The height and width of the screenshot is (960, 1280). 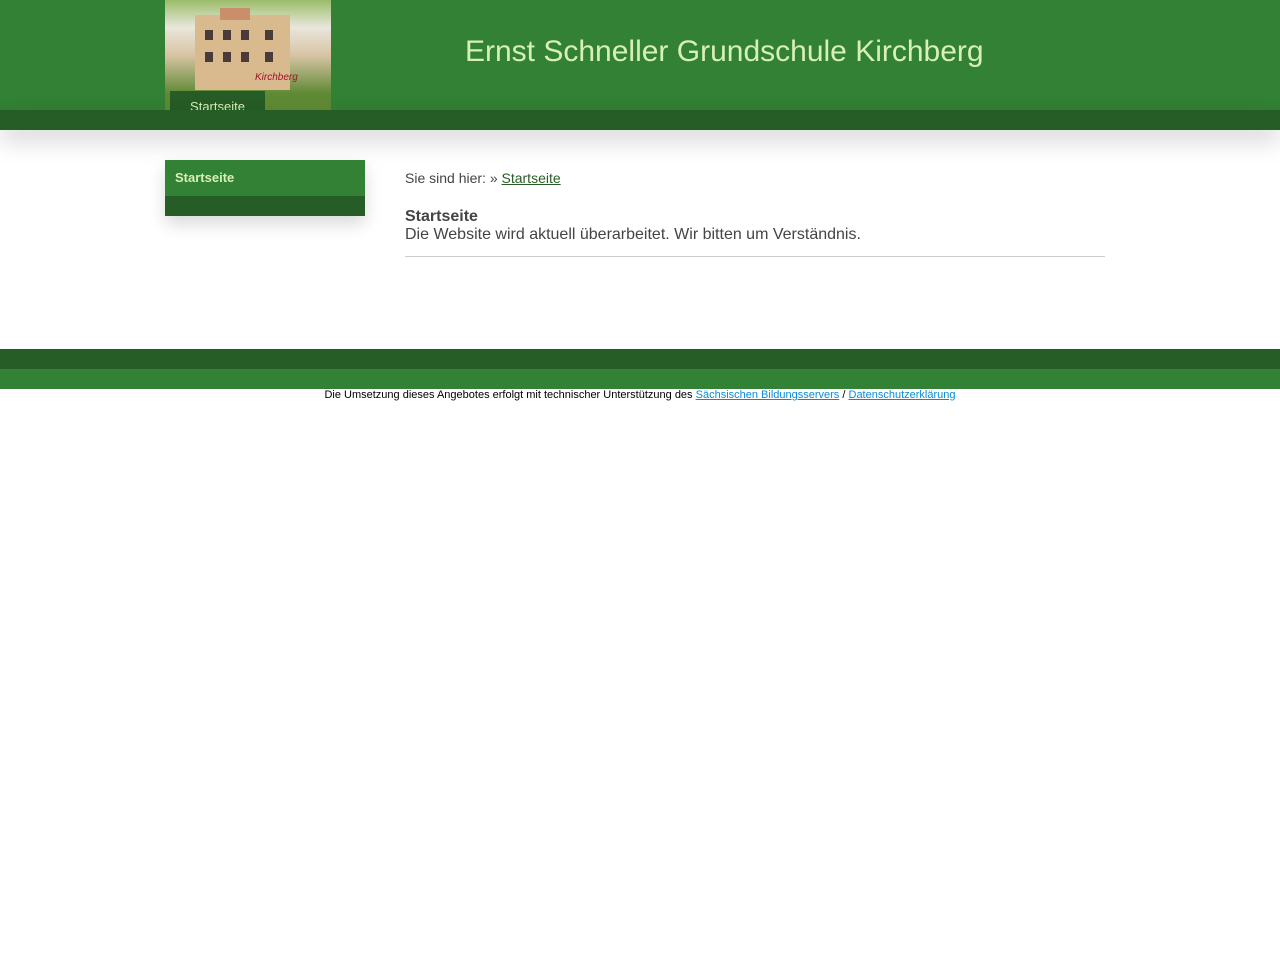 I want to click on privacy-link: Datenschutzerklärung, so click(x=902, y=395).